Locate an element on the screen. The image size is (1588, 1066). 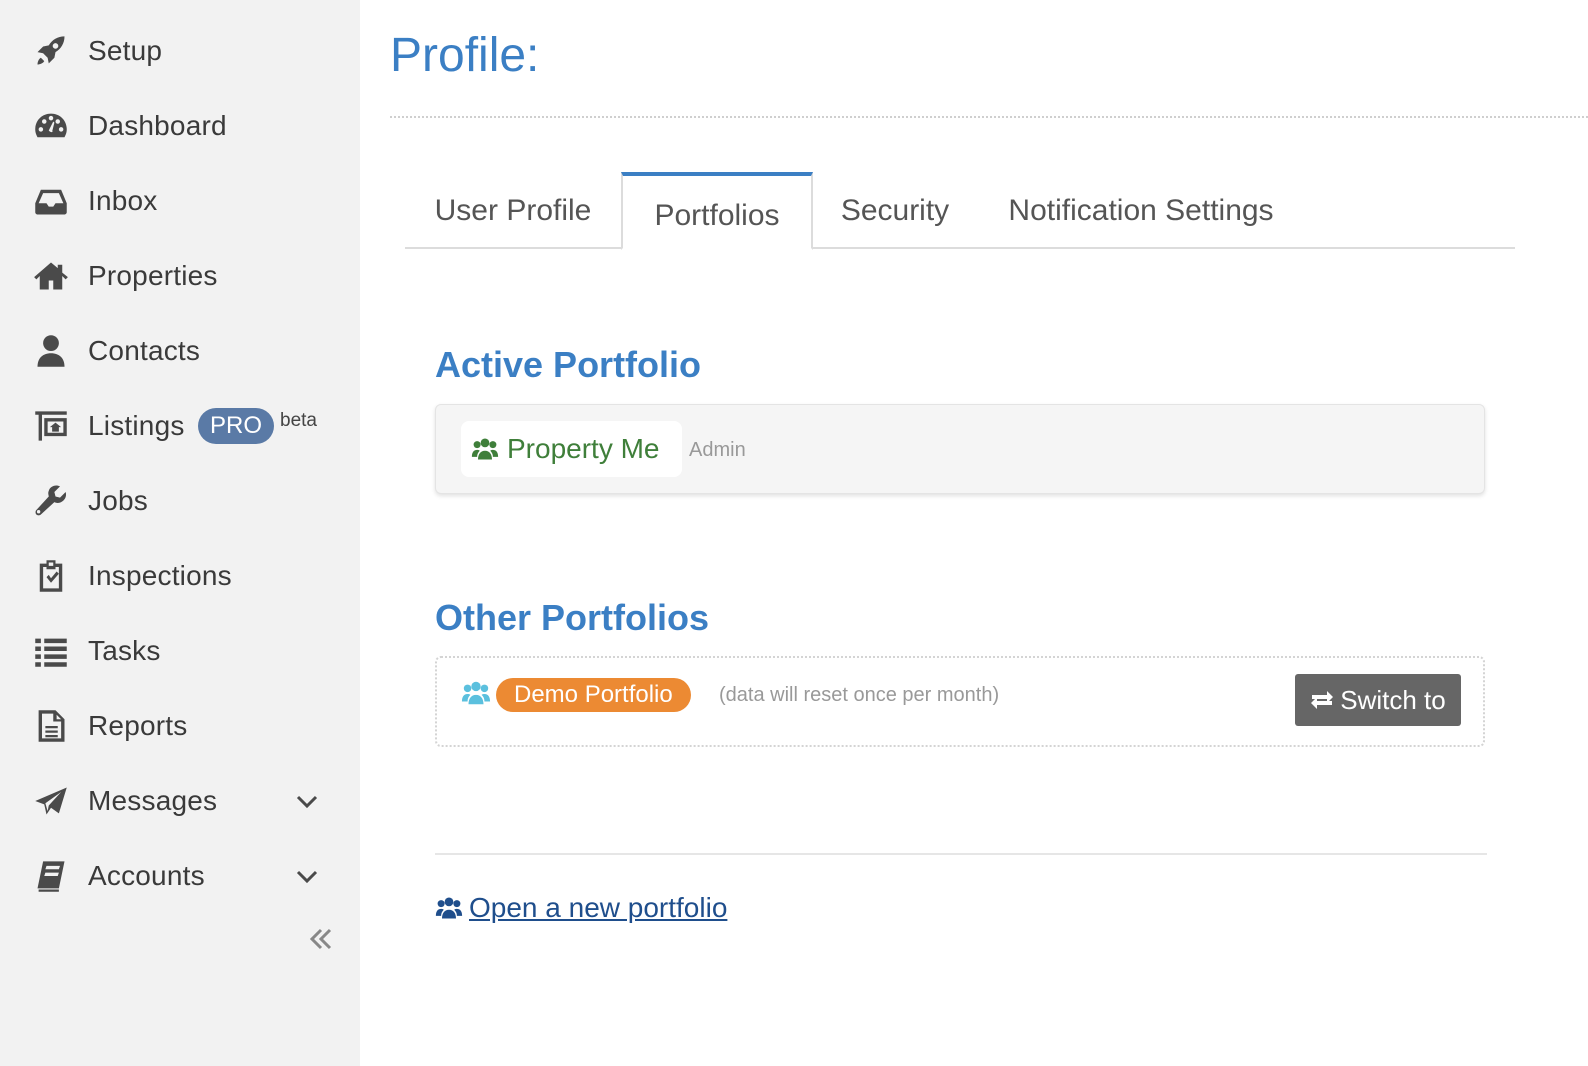
title-divider is located at coordinates (989, 117).